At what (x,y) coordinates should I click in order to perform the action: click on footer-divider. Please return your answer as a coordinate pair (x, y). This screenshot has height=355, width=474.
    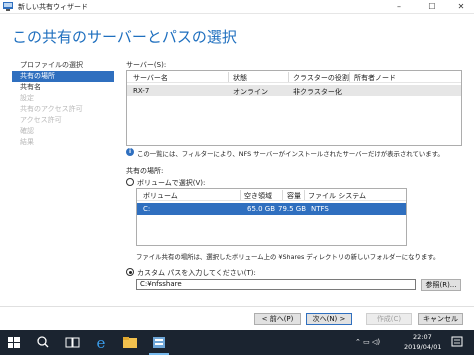
    Looking at the image, I should click on (237, 306).